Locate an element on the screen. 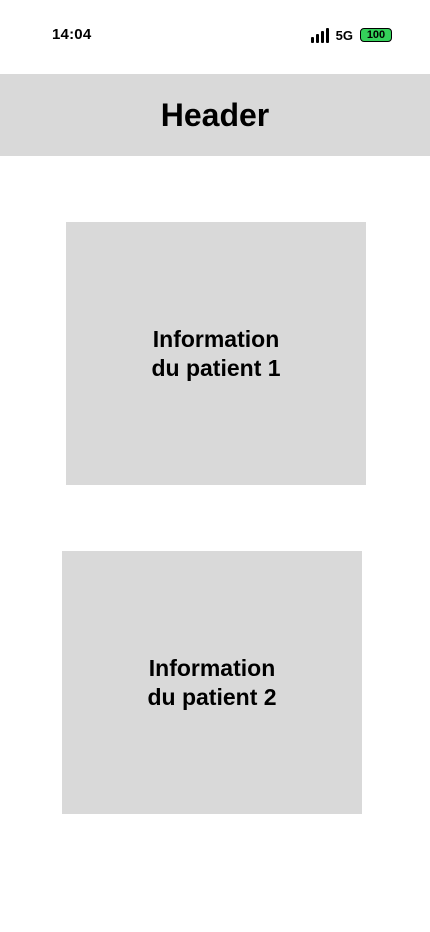 This screenshot has width=430, height=932. header-title: Header is located at coordinates (215, 114).